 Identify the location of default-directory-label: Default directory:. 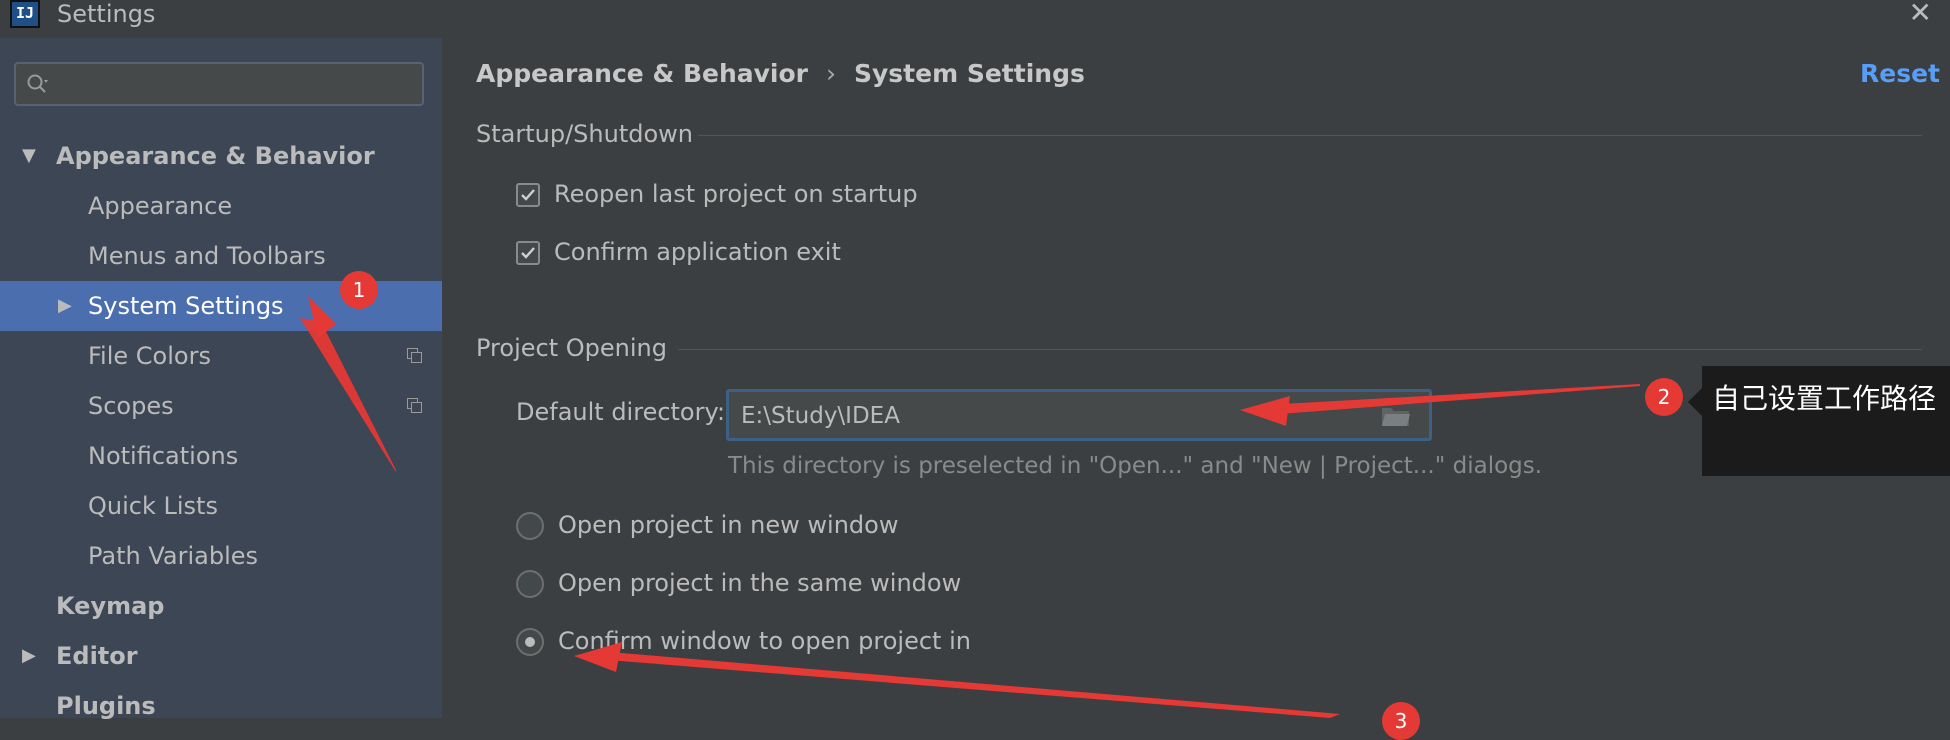
(621, 412).